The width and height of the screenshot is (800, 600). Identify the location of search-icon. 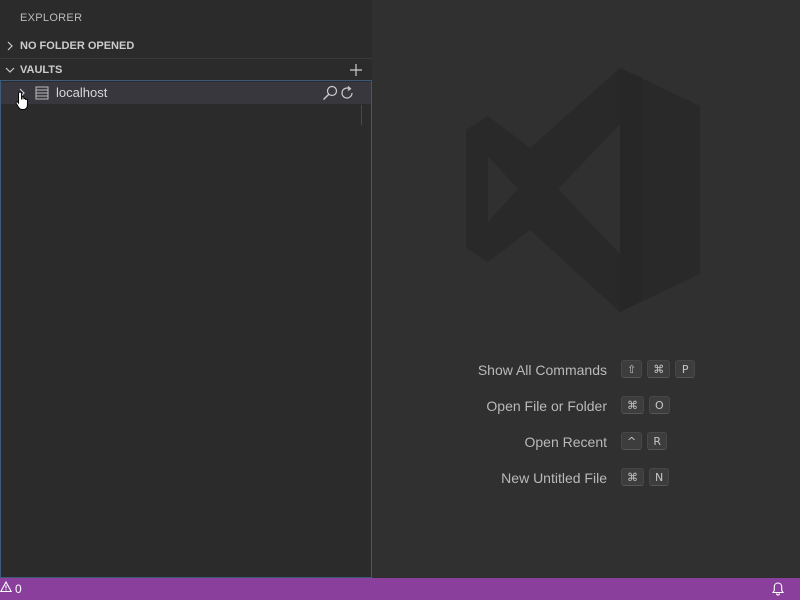
(330, 93).